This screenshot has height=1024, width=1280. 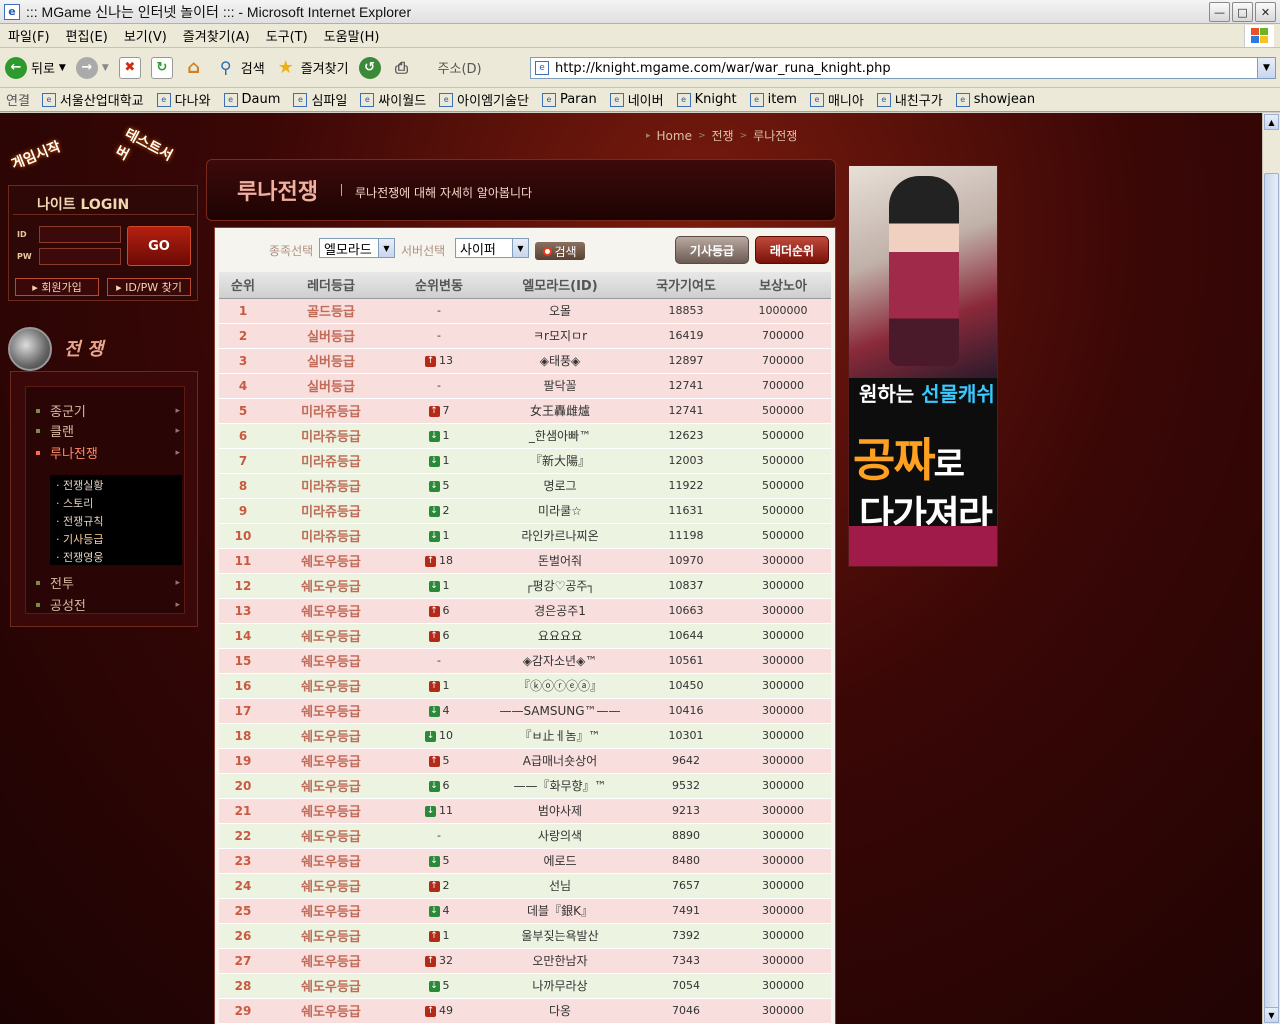 What do you see at coordinates (162, 68) in the screenshot?
I see `refresh-button: ↻` at bounding box center [162, 68].